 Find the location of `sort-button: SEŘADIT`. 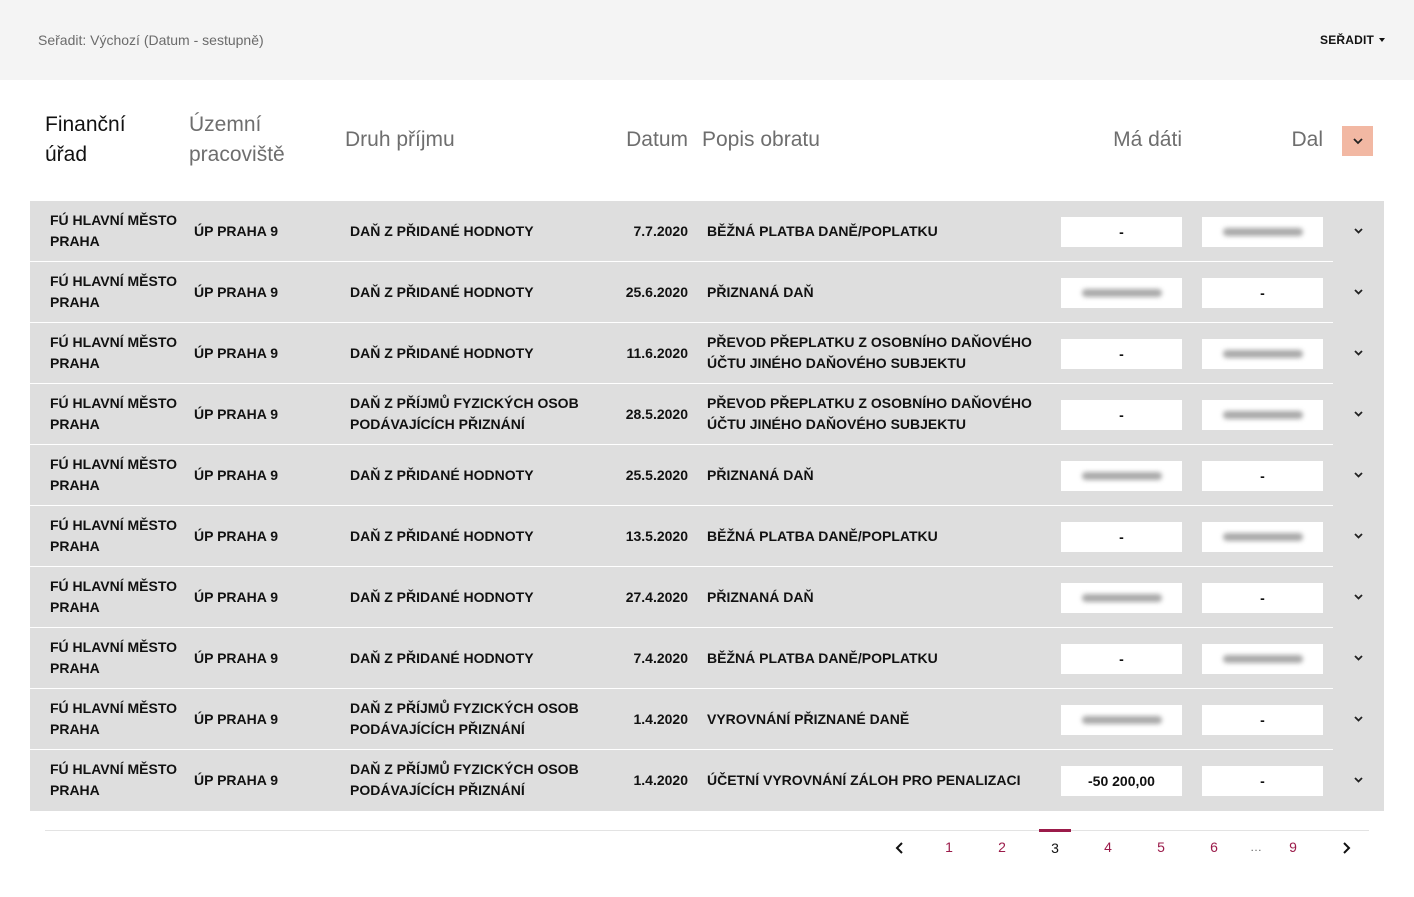

sort-button: SEŘADIT is located at coordinates (1353, 40).